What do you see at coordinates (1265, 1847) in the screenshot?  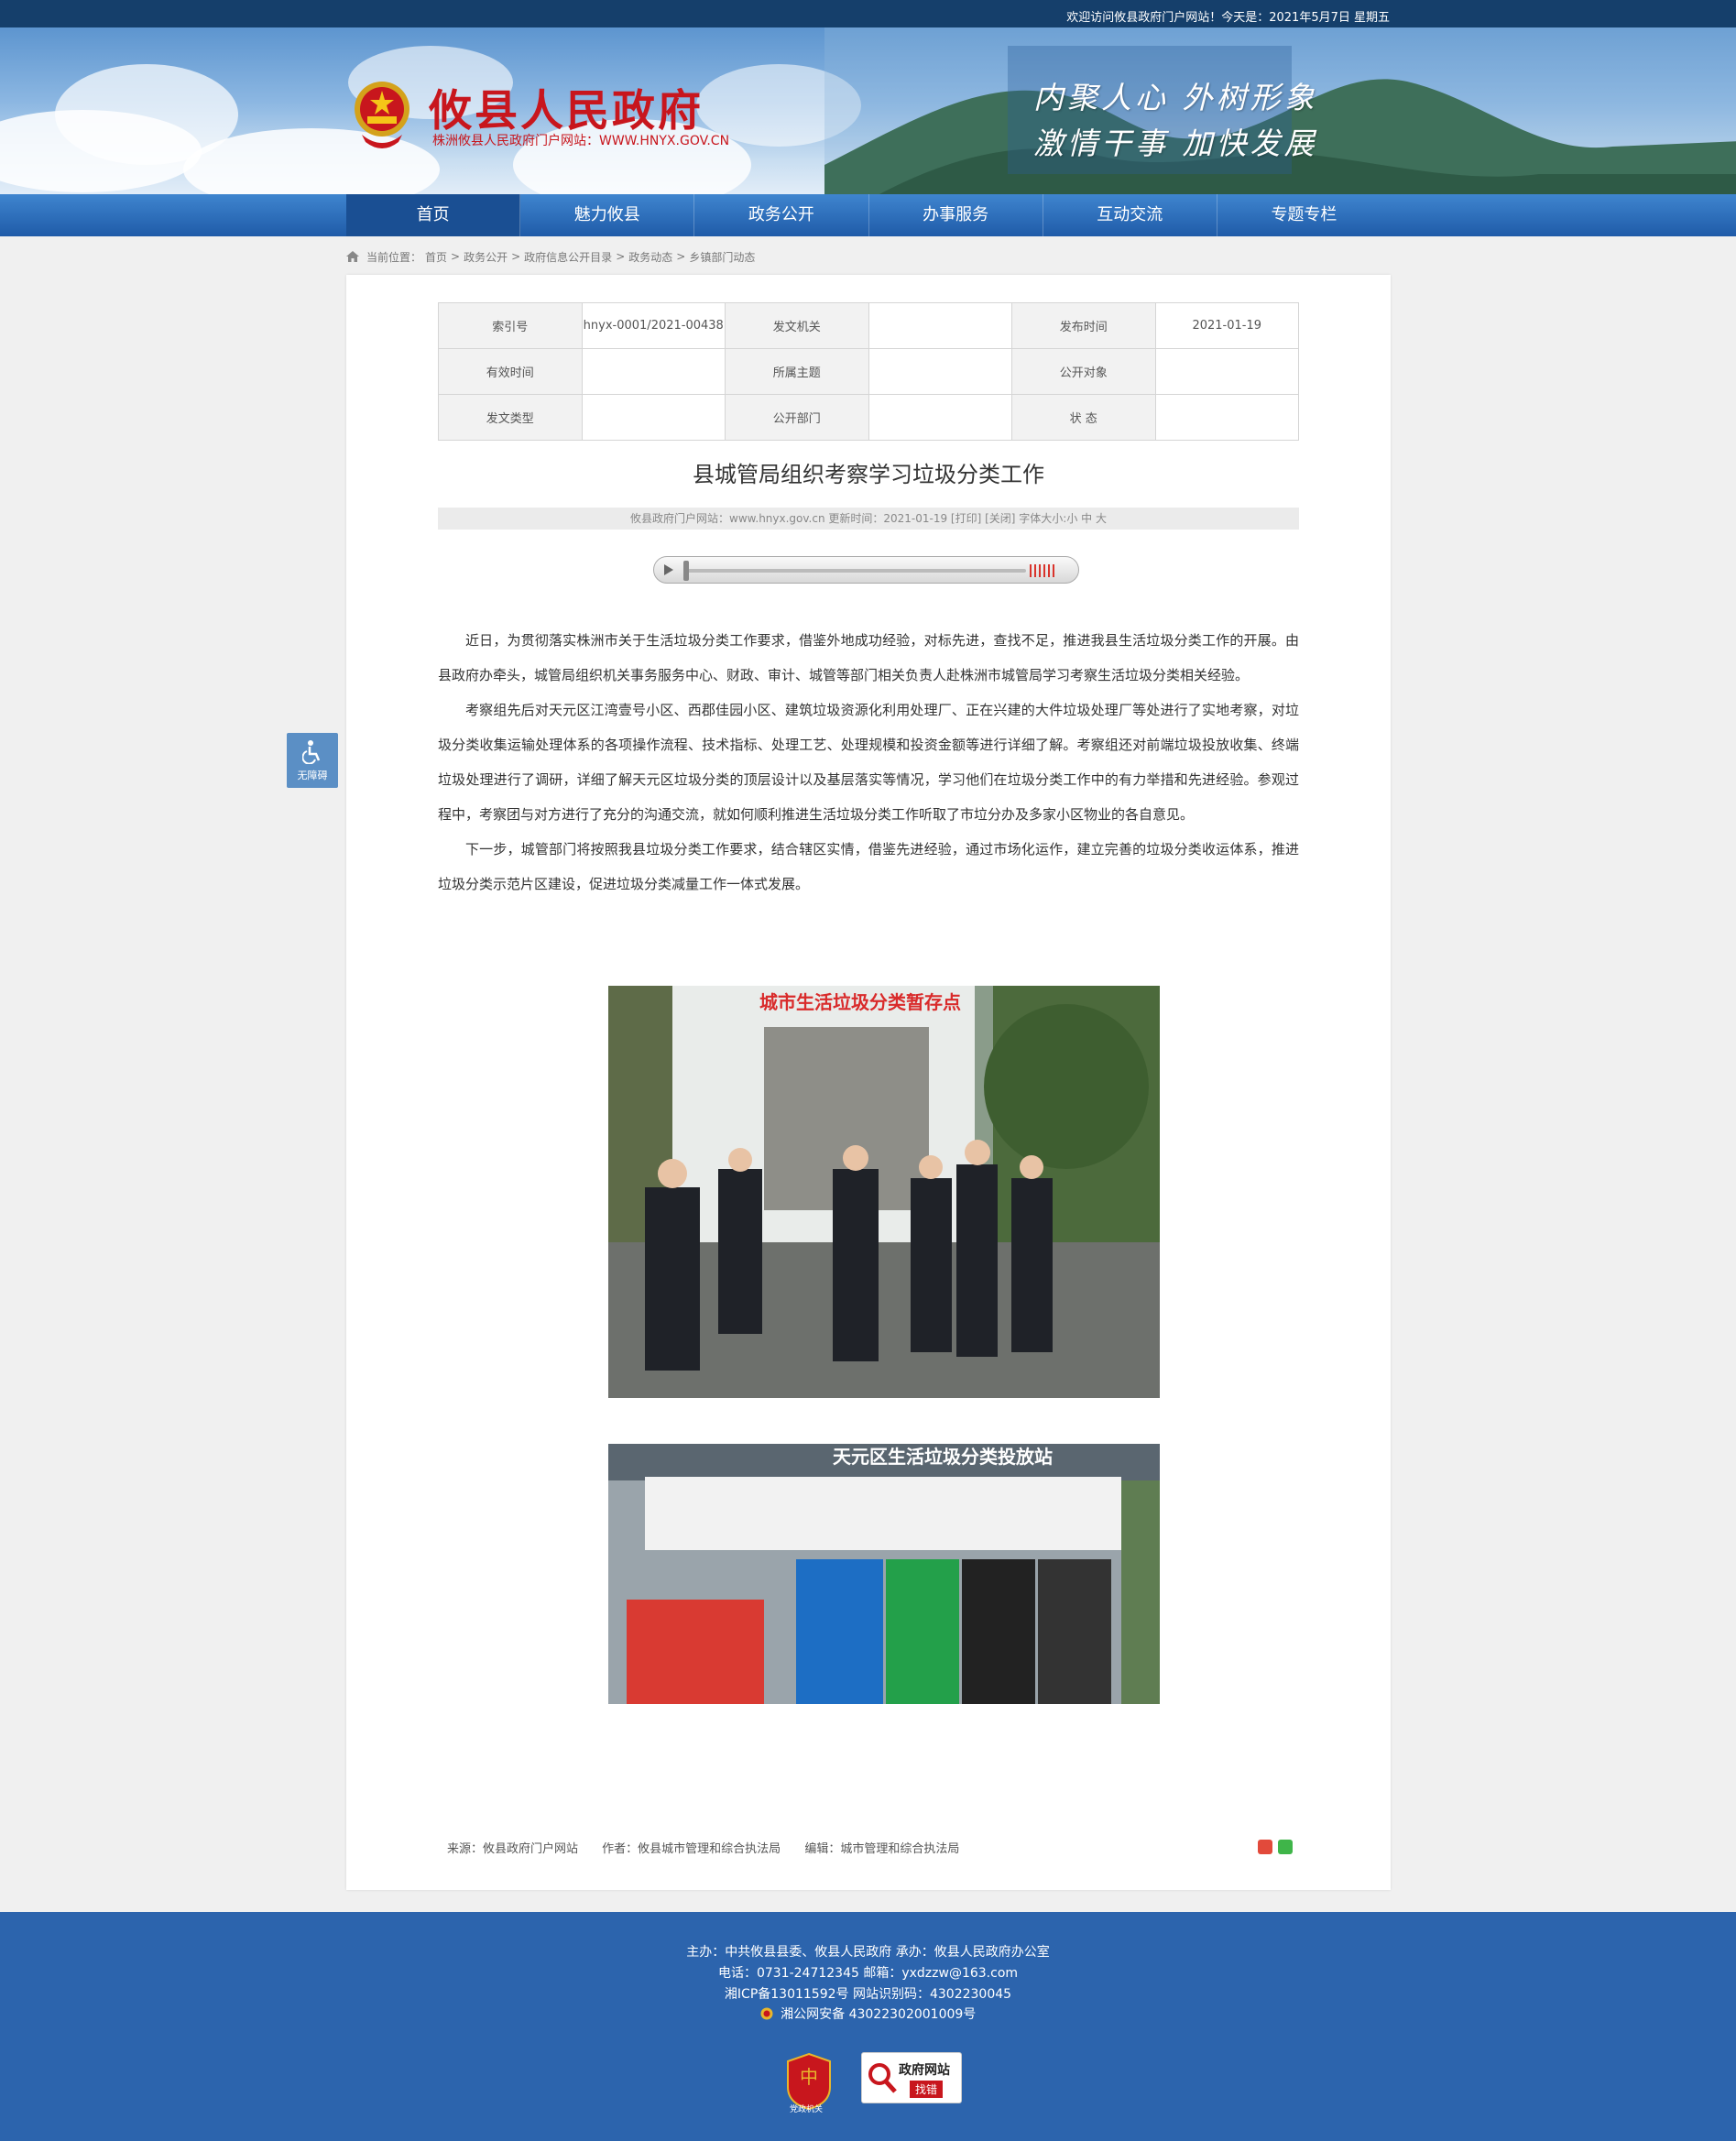 I see `weibo-share-icon` at bounding box center [1265, 1847].